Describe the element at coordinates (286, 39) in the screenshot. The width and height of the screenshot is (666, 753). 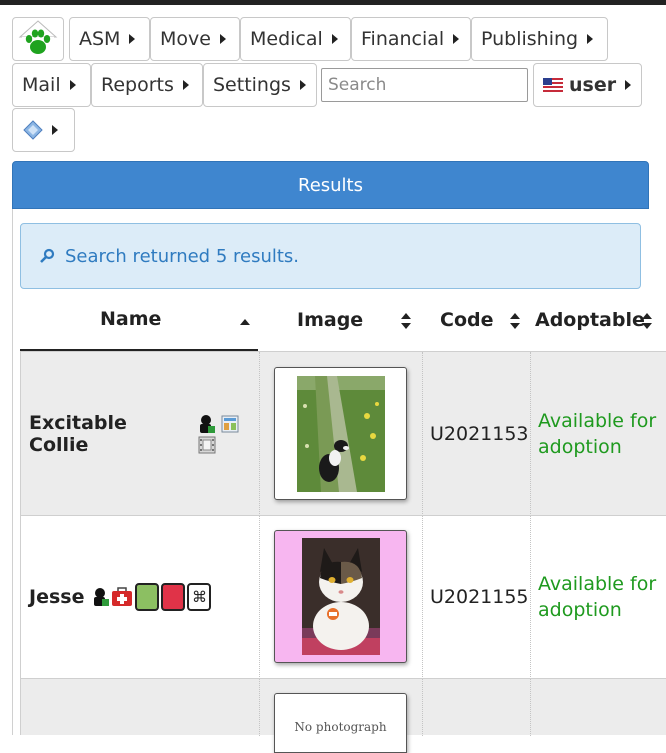
I see `menu-medical-label: Medical` at that location.